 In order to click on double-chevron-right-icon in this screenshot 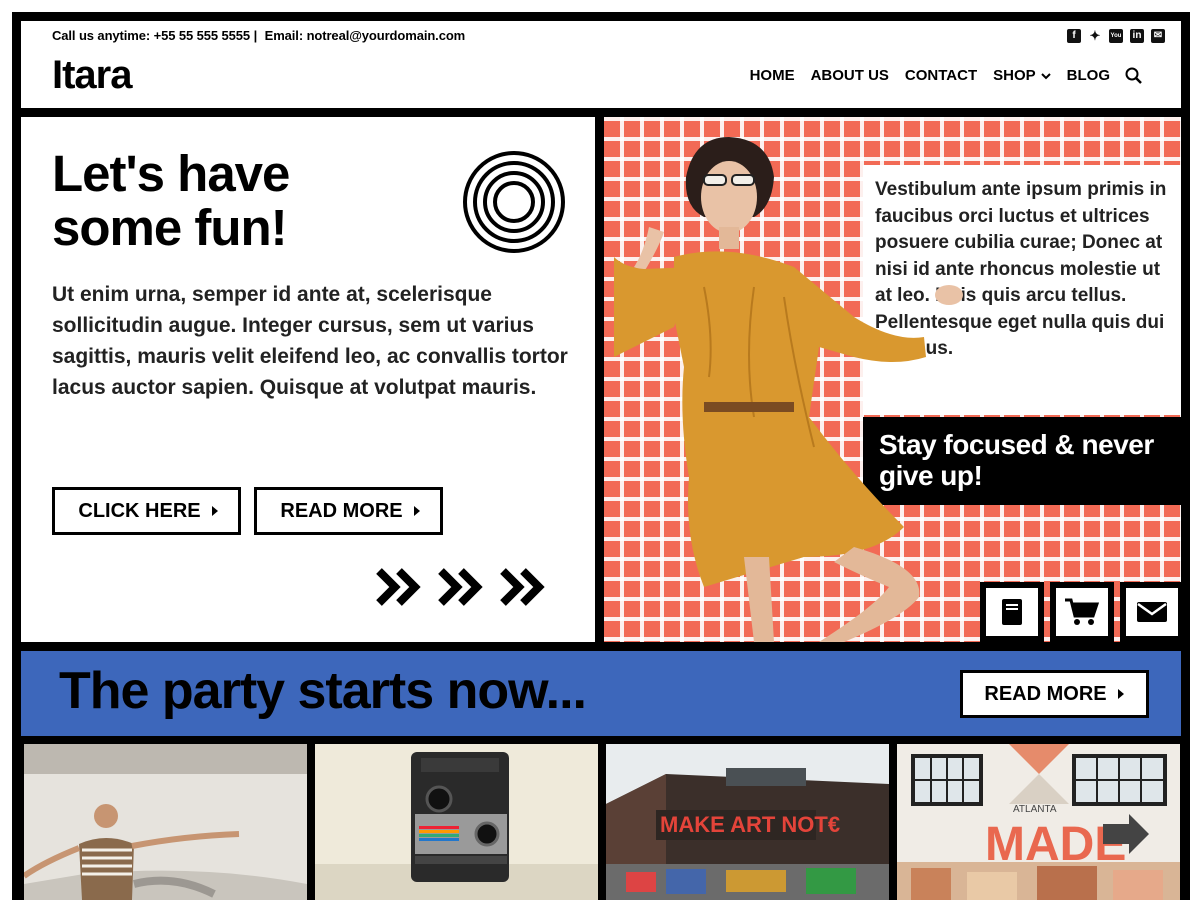, I will do `click(460, 587)`.